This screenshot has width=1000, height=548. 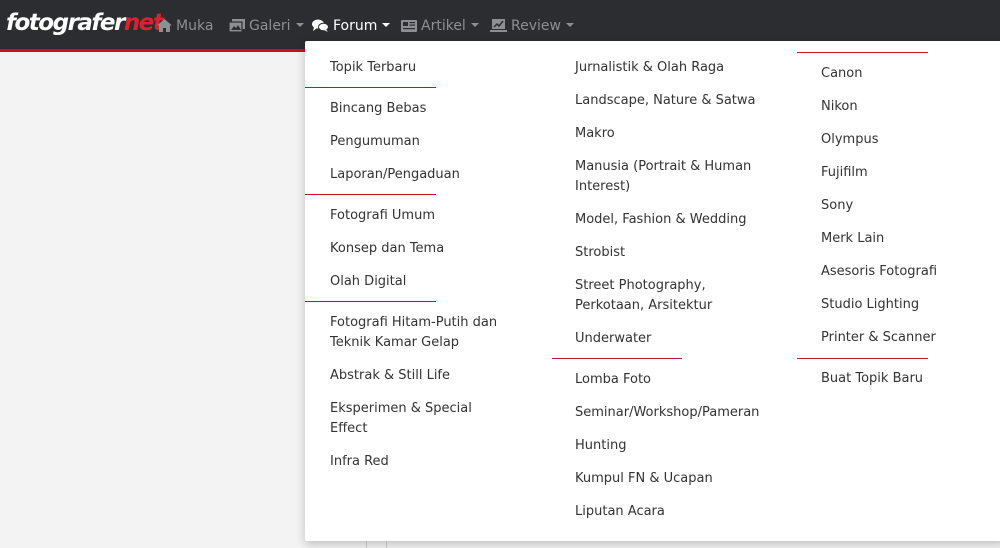 What do you see at coordinates (879, 272) in the screenshot?
I see `menu-item-asesoris-fotografi: Asesoris Fotografi` at bounding box center [879, 272].